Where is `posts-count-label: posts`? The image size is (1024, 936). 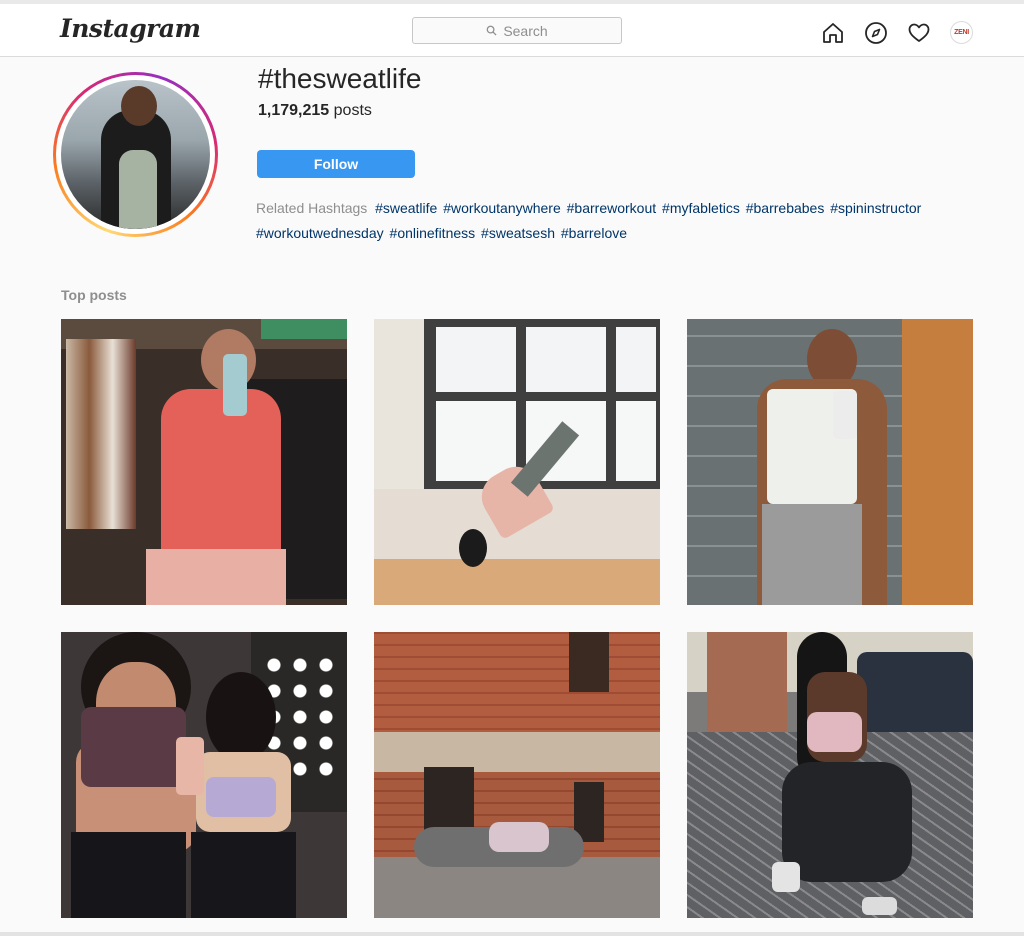 posts-count-label: posts is located at coordinates (352, 110).